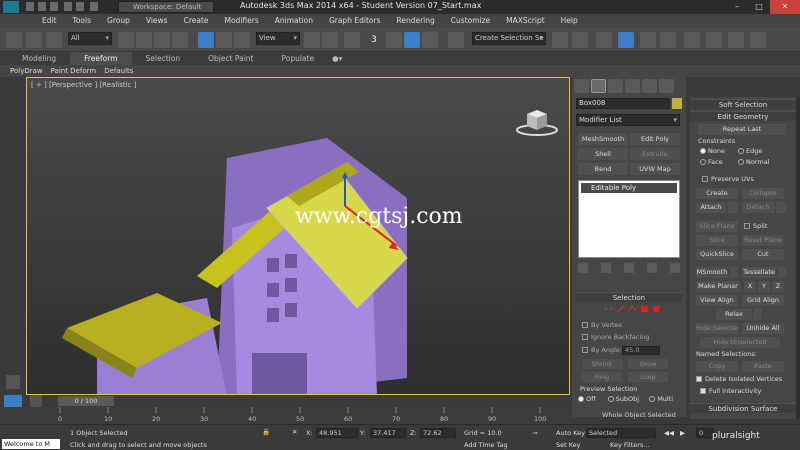  I want to click on track-bar: 0 10 20 30 40 50 60 70 80 90 100, so click(286, 415).